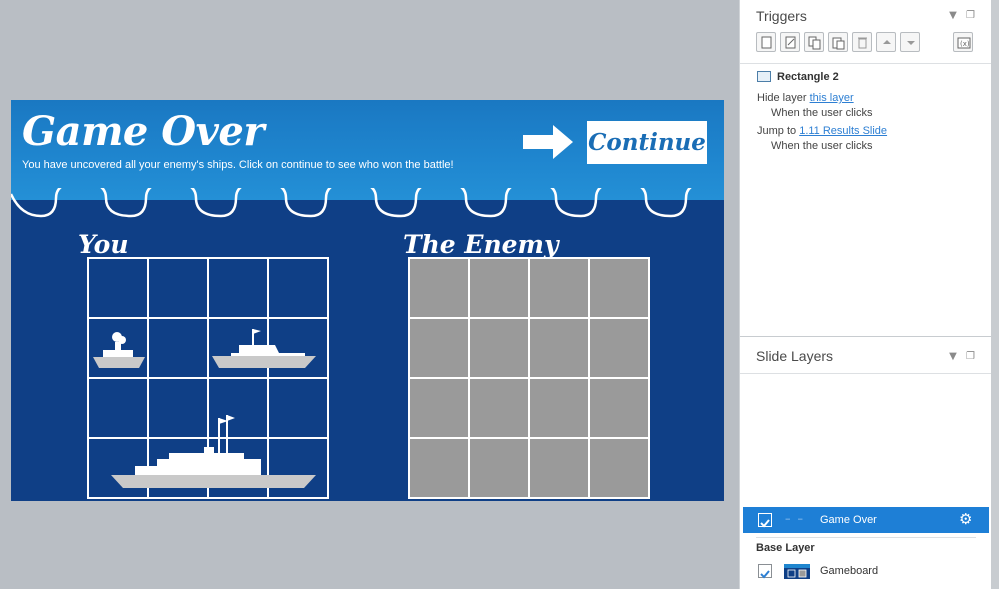 This screenshot has width=999, height=589. I want to click on layers-panel-controls: ▼ ❐, so click(962, 356).